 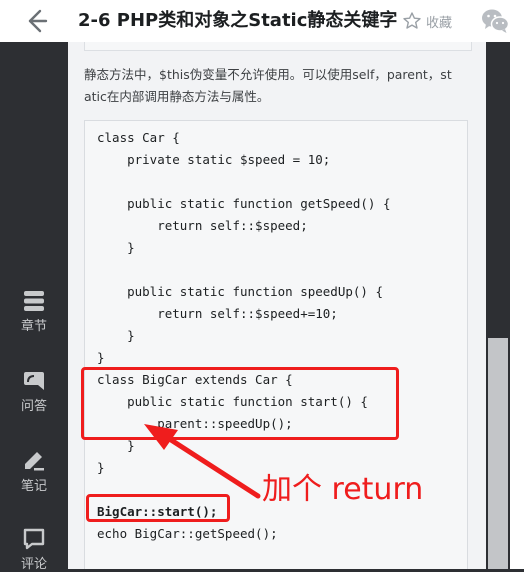 I want to click on code-line: private static $speed = 10;, so click(x=214, y=159).